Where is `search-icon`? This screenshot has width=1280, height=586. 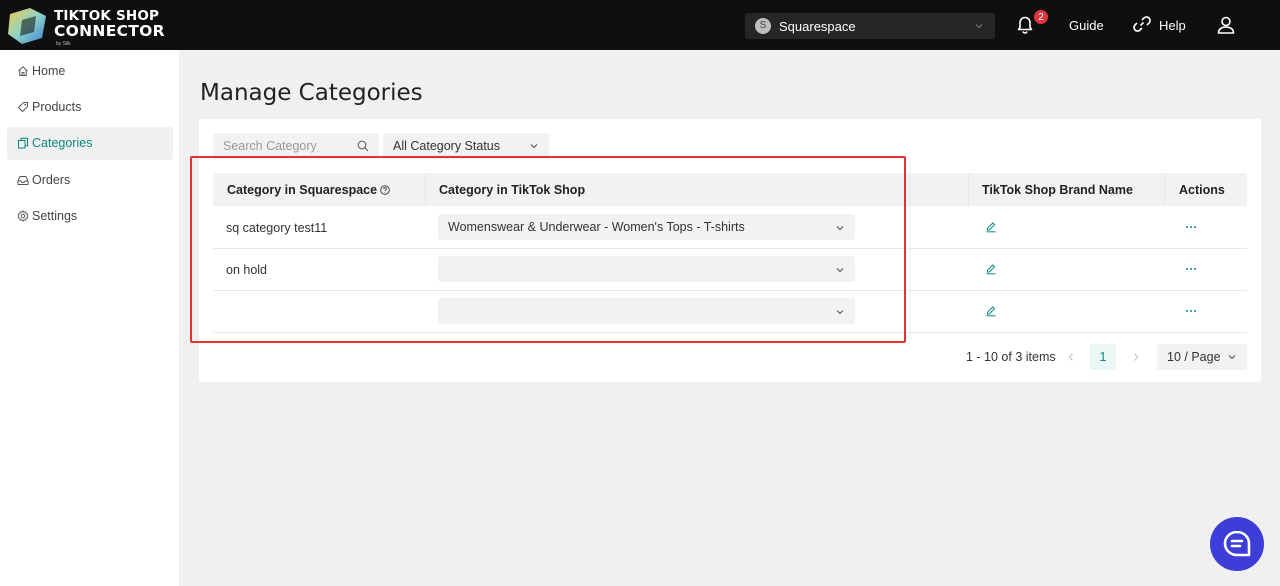
search-icon is located at coordinates (363, 146).